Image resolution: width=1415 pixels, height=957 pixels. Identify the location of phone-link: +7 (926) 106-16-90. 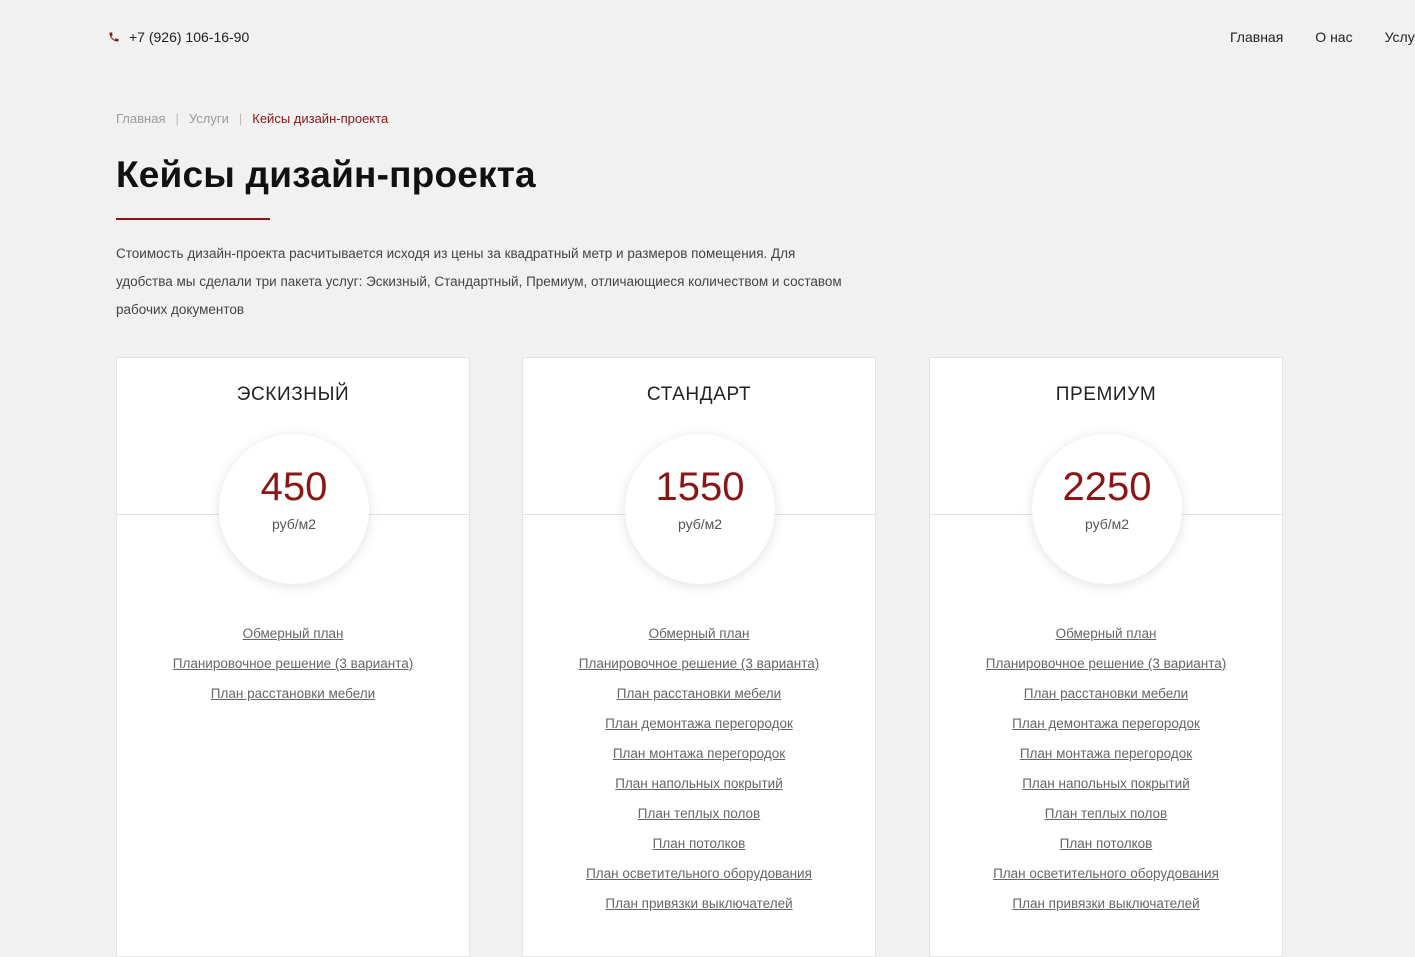
(178, 37).